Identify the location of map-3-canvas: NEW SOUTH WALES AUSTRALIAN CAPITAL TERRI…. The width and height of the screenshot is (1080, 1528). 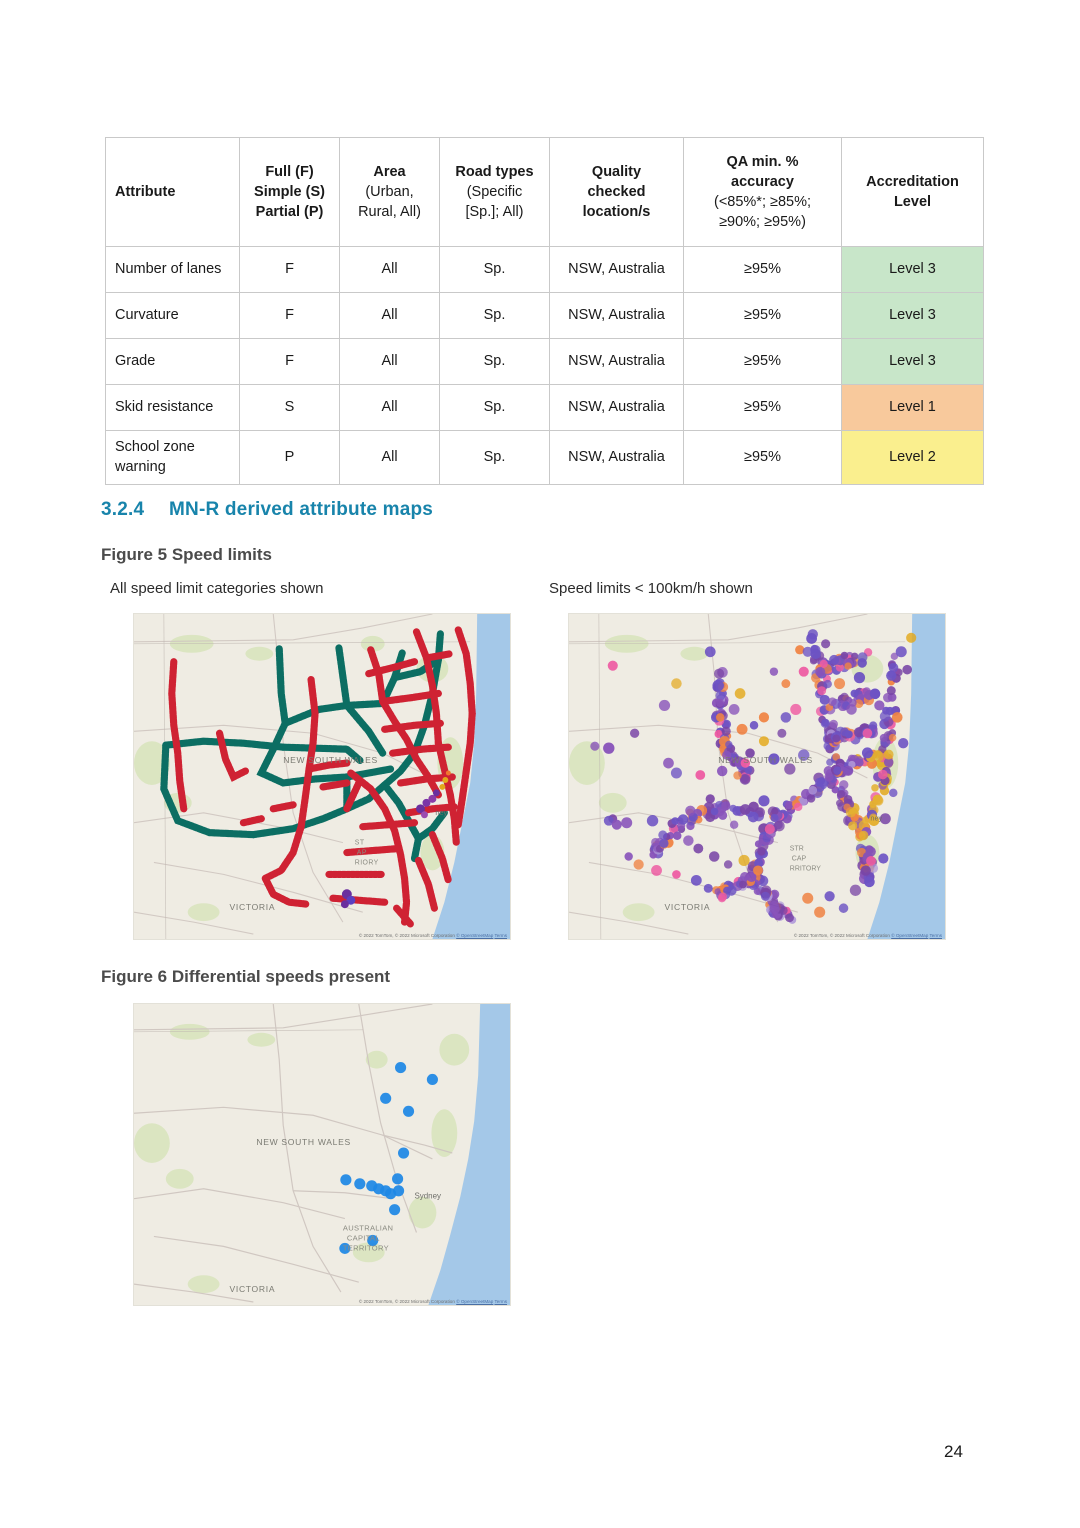
(322, 1154).